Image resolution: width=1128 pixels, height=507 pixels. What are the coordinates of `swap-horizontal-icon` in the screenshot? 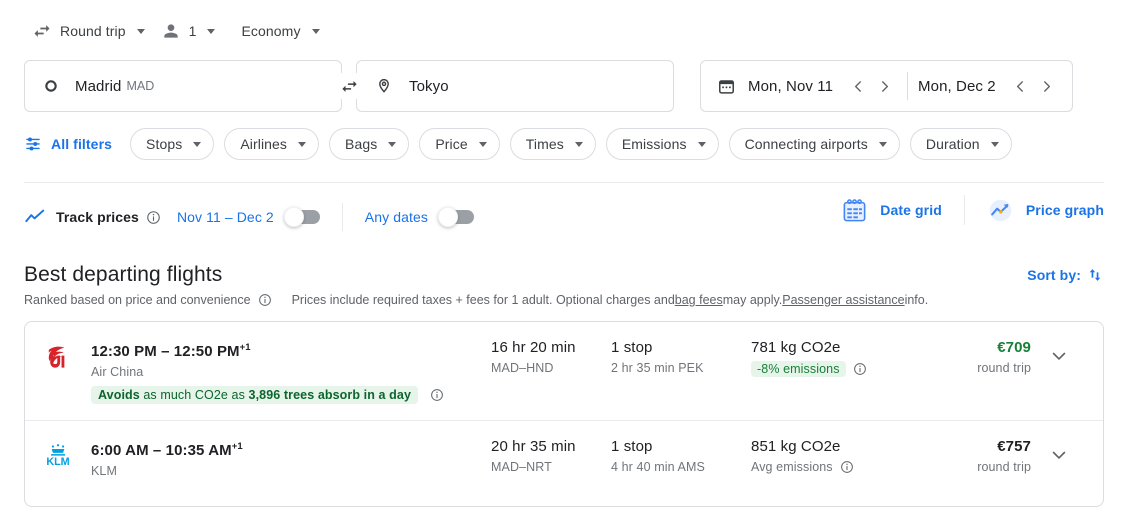 It's located at (42, 31).